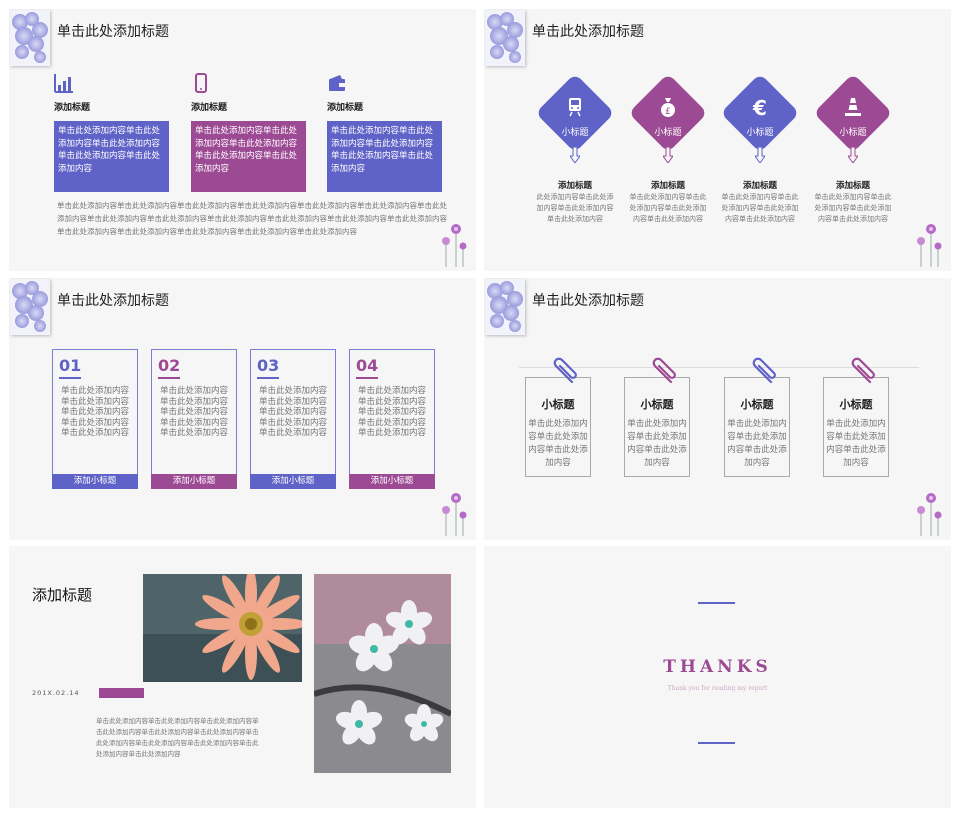 This screenshot has width=960, height=816. I want to click on blossom-photo, so click(382, 673).